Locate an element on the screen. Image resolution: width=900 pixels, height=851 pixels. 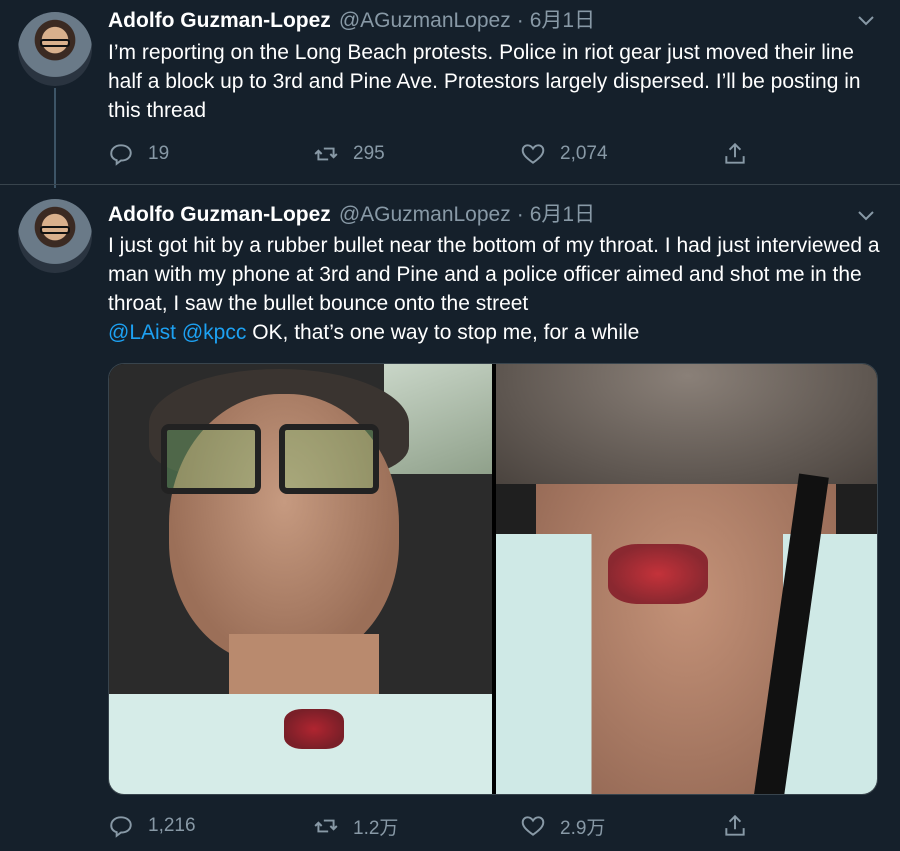
mention-link: @LAist is located at coordinates (142, 332).